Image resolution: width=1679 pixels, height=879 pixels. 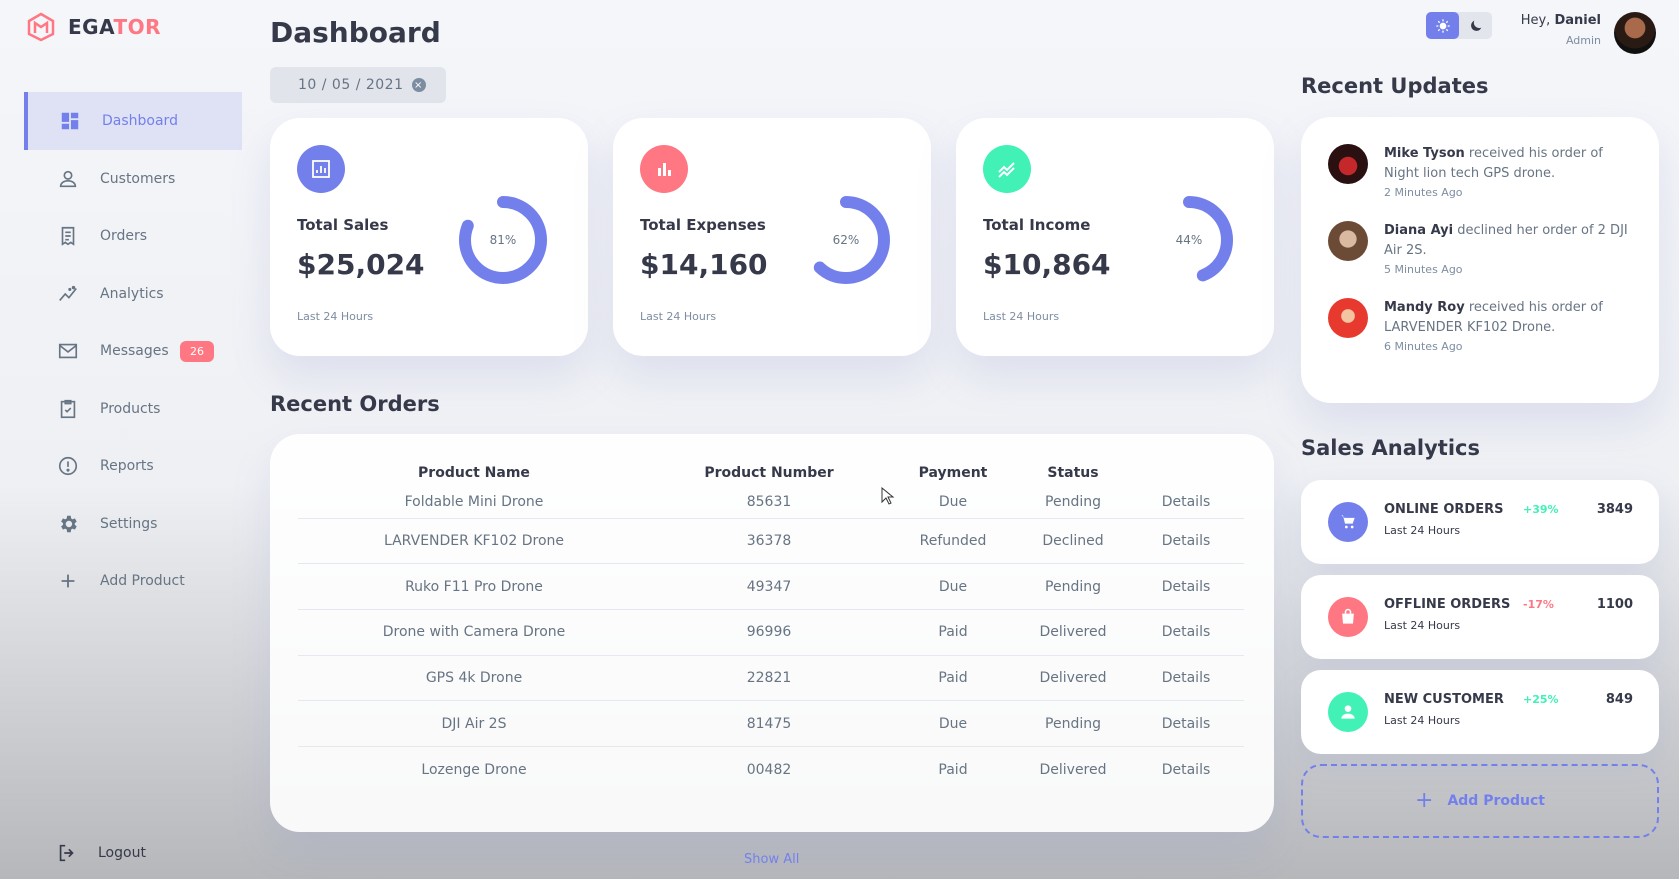 What do you see at coordinates (474, 502) in the screenshot?
I see `product-name: Foldable Mini Drone` at bounding box center [474, 502].